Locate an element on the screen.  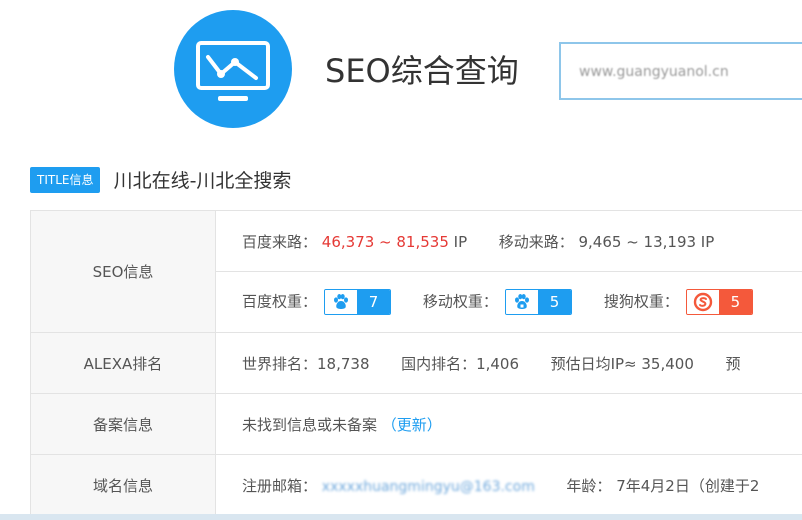
domain-search-box is located at coordinates (680, 71).